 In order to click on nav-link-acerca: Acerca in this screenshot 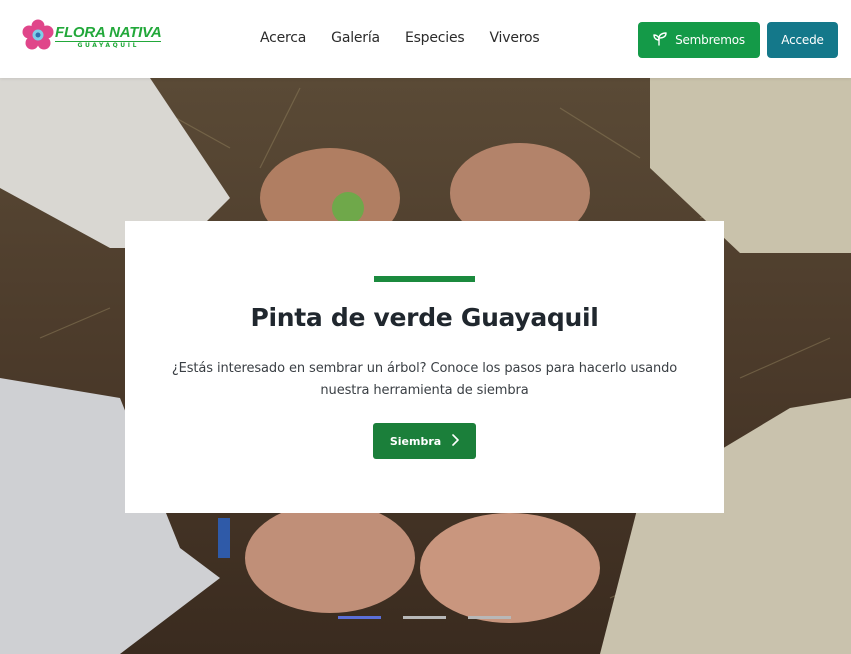, I will do `click(283, 38)`.